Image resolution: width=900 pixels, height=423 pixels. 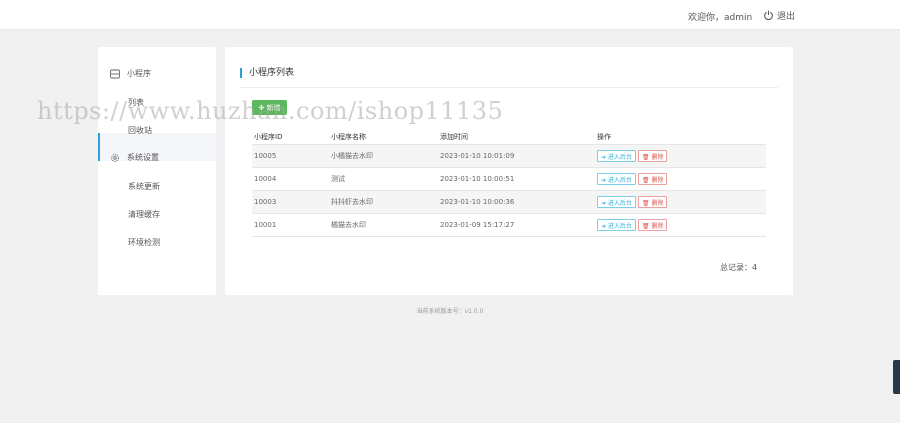 I want to click on table-row: 10004 测试 2023-01-10 10:00:51 ➜ 进入后台 🗑 删除, so click(x=509, y=179).